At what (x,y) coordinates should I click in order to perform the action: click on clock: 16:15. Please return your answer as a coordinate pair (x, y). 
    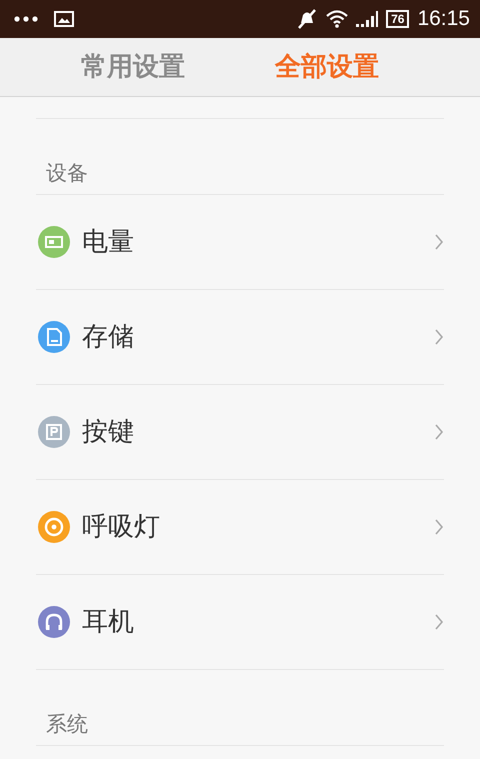
    Looking at the image, I should click on (443, 19).